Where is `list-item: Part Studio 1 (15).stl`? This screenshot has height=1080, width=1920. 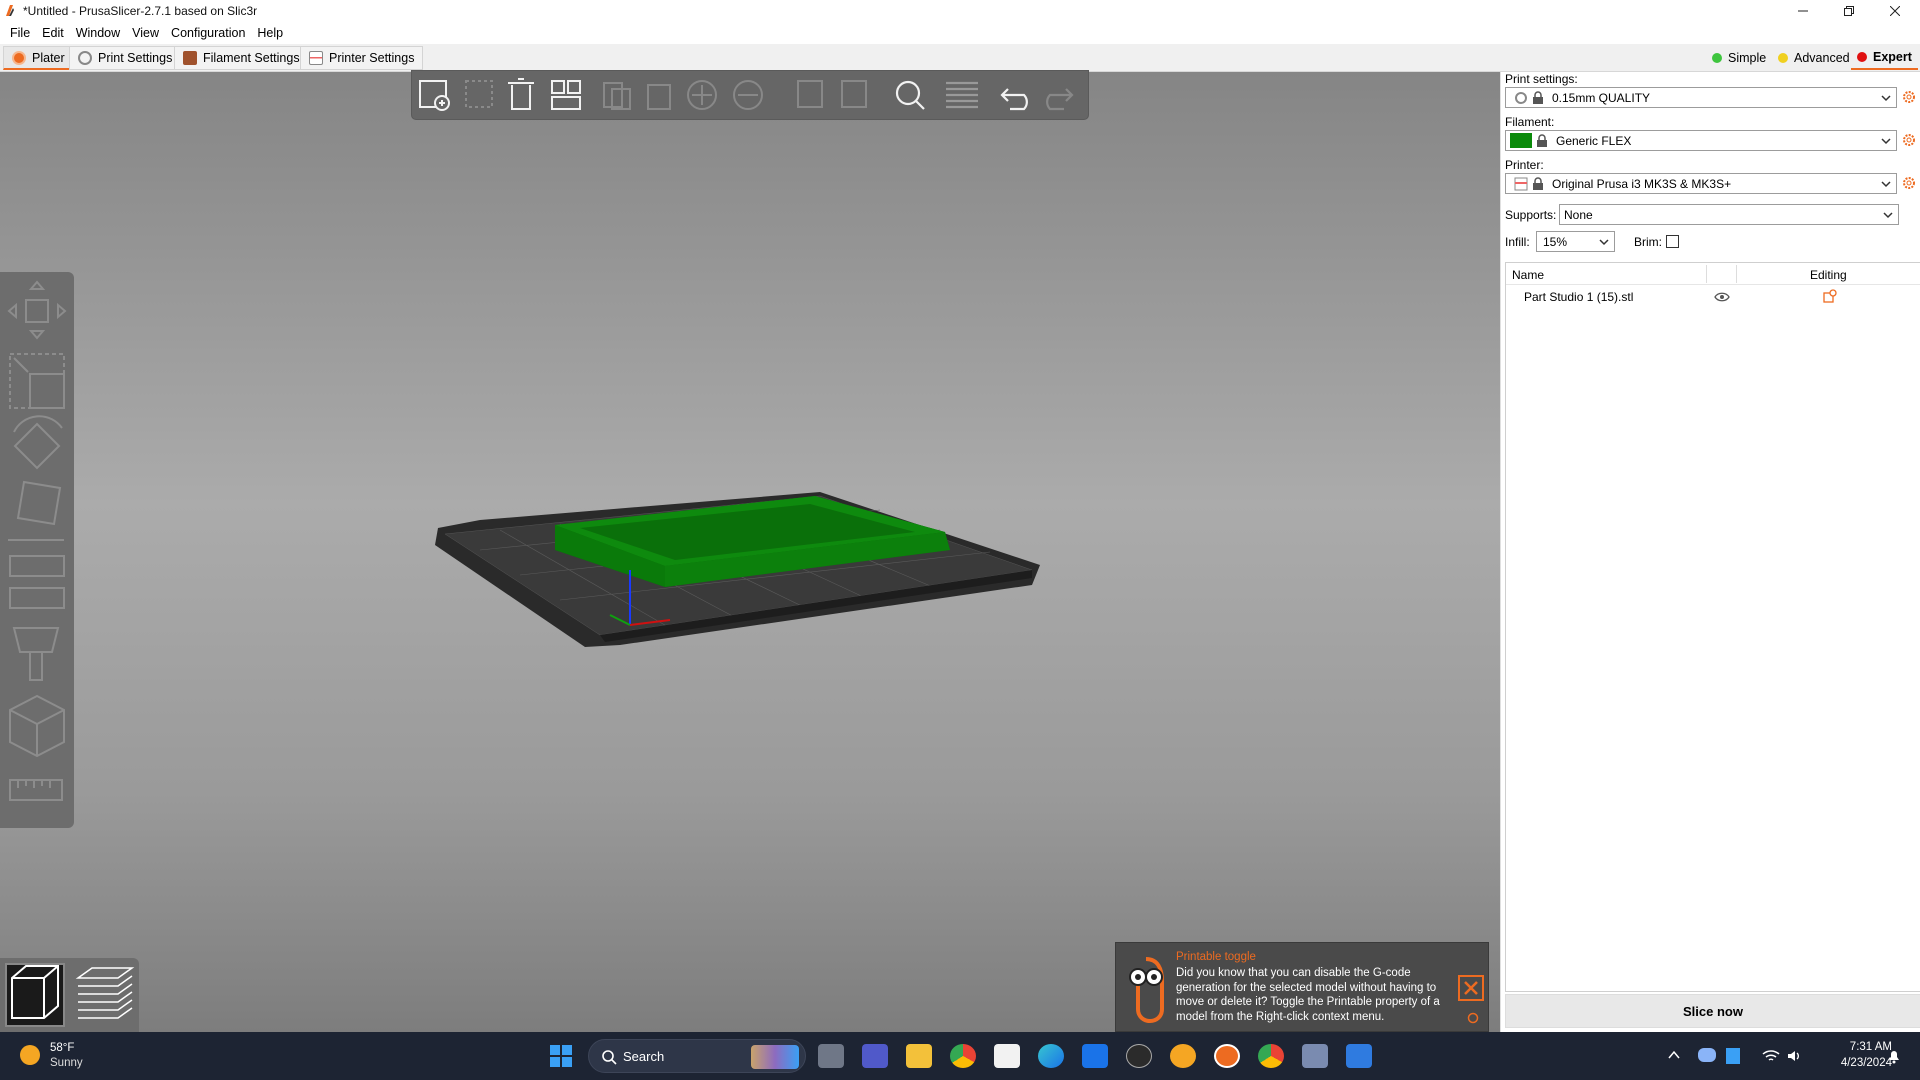 list-item: Part Studio 1 (15).stl is located at coordinates (1713, 297).